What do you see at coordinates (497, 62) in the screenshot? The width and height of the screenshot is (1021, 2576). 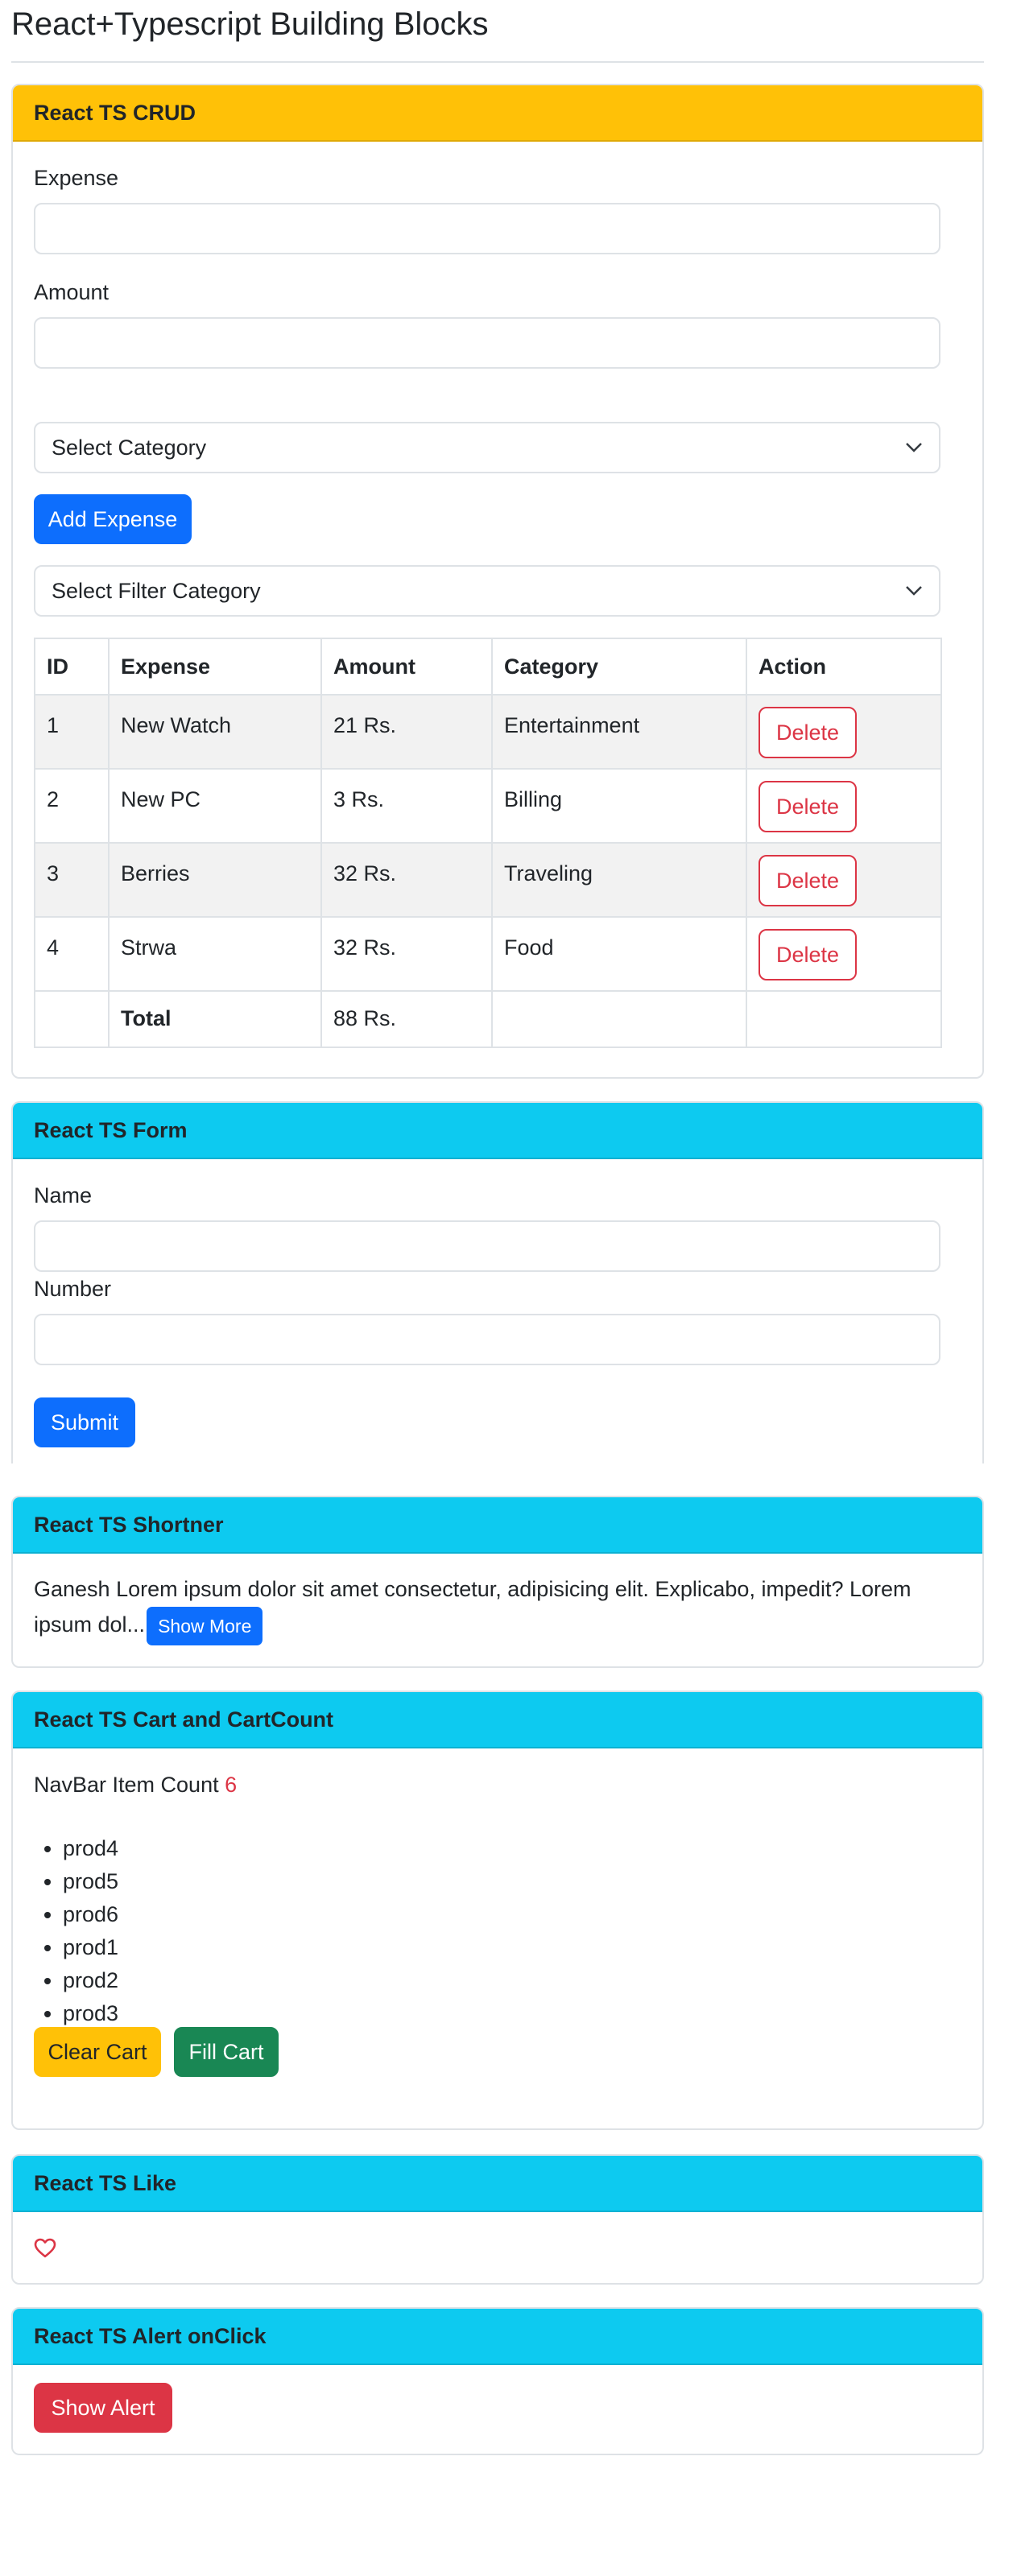 I see `title-divider` at bounding box center [497, 62].